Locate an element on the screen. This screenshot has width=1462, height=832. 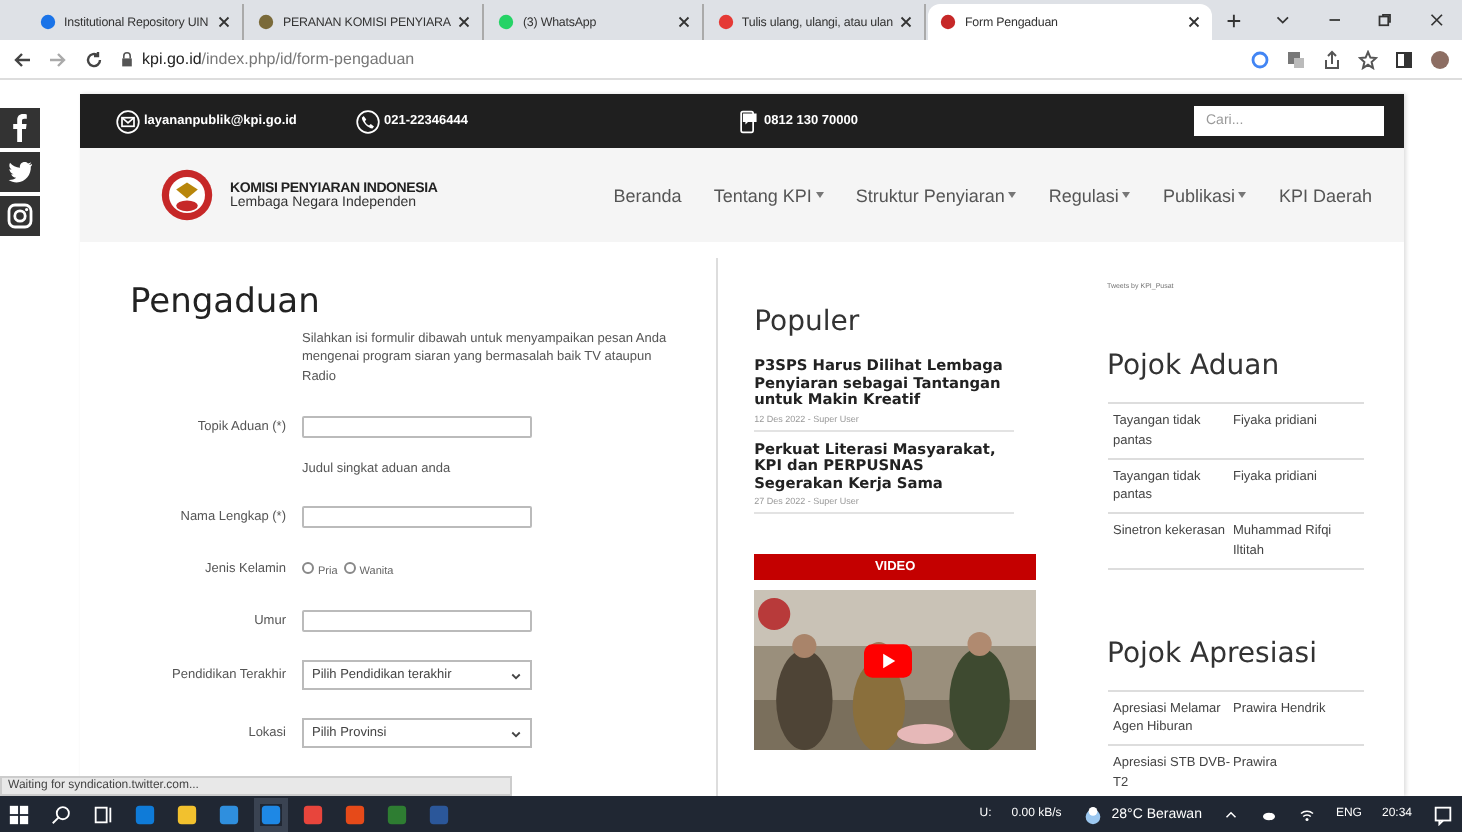
share-icon is located at coordinates (1332, 59).